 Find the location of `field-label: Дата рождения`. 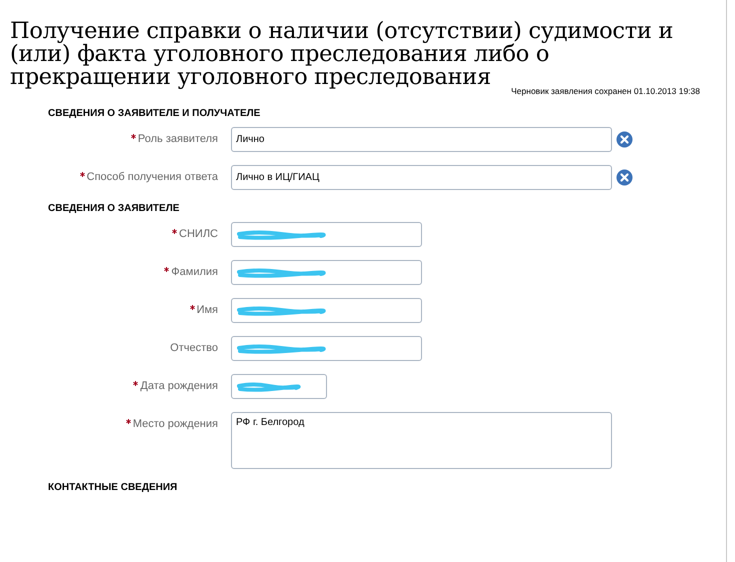

field-label: Дата рождения is located at coordinates (133, 383).